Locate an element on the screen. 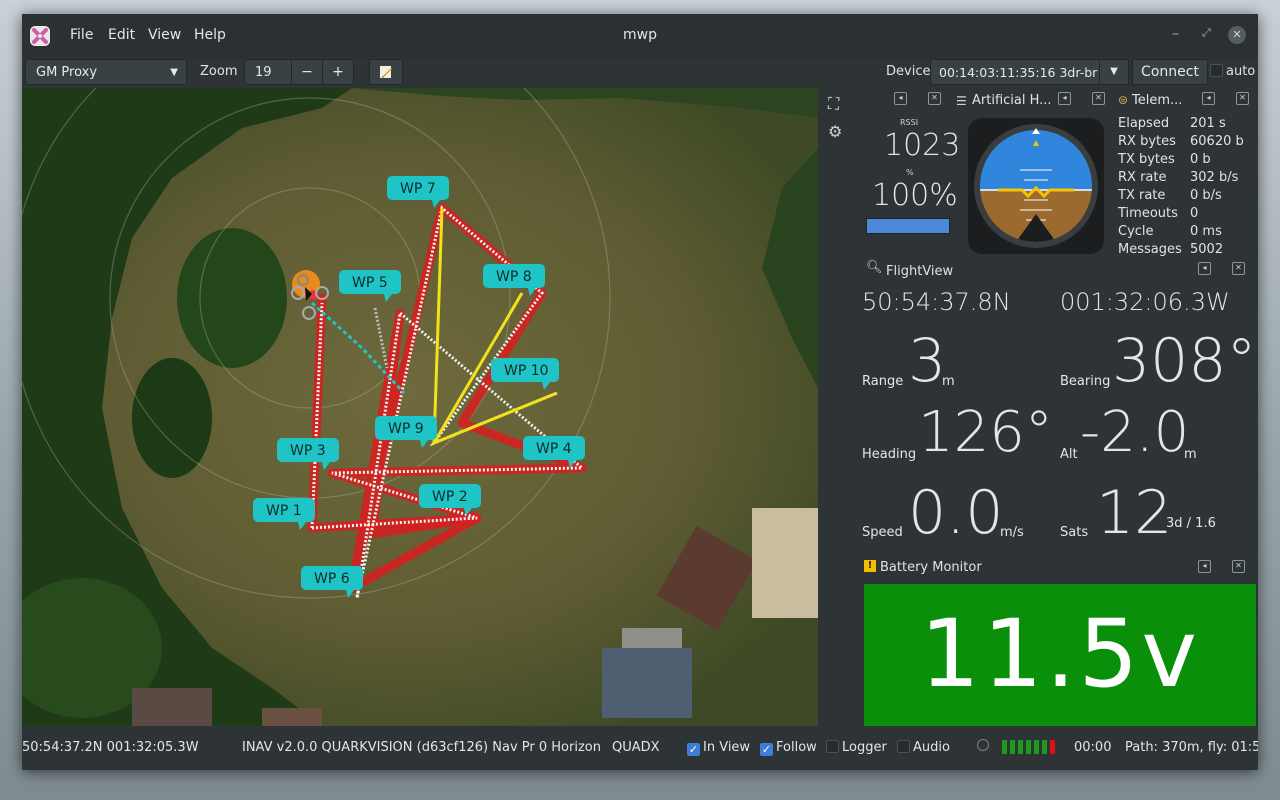  restore-icon: ⤢ is located at coordinates (1206, 33).